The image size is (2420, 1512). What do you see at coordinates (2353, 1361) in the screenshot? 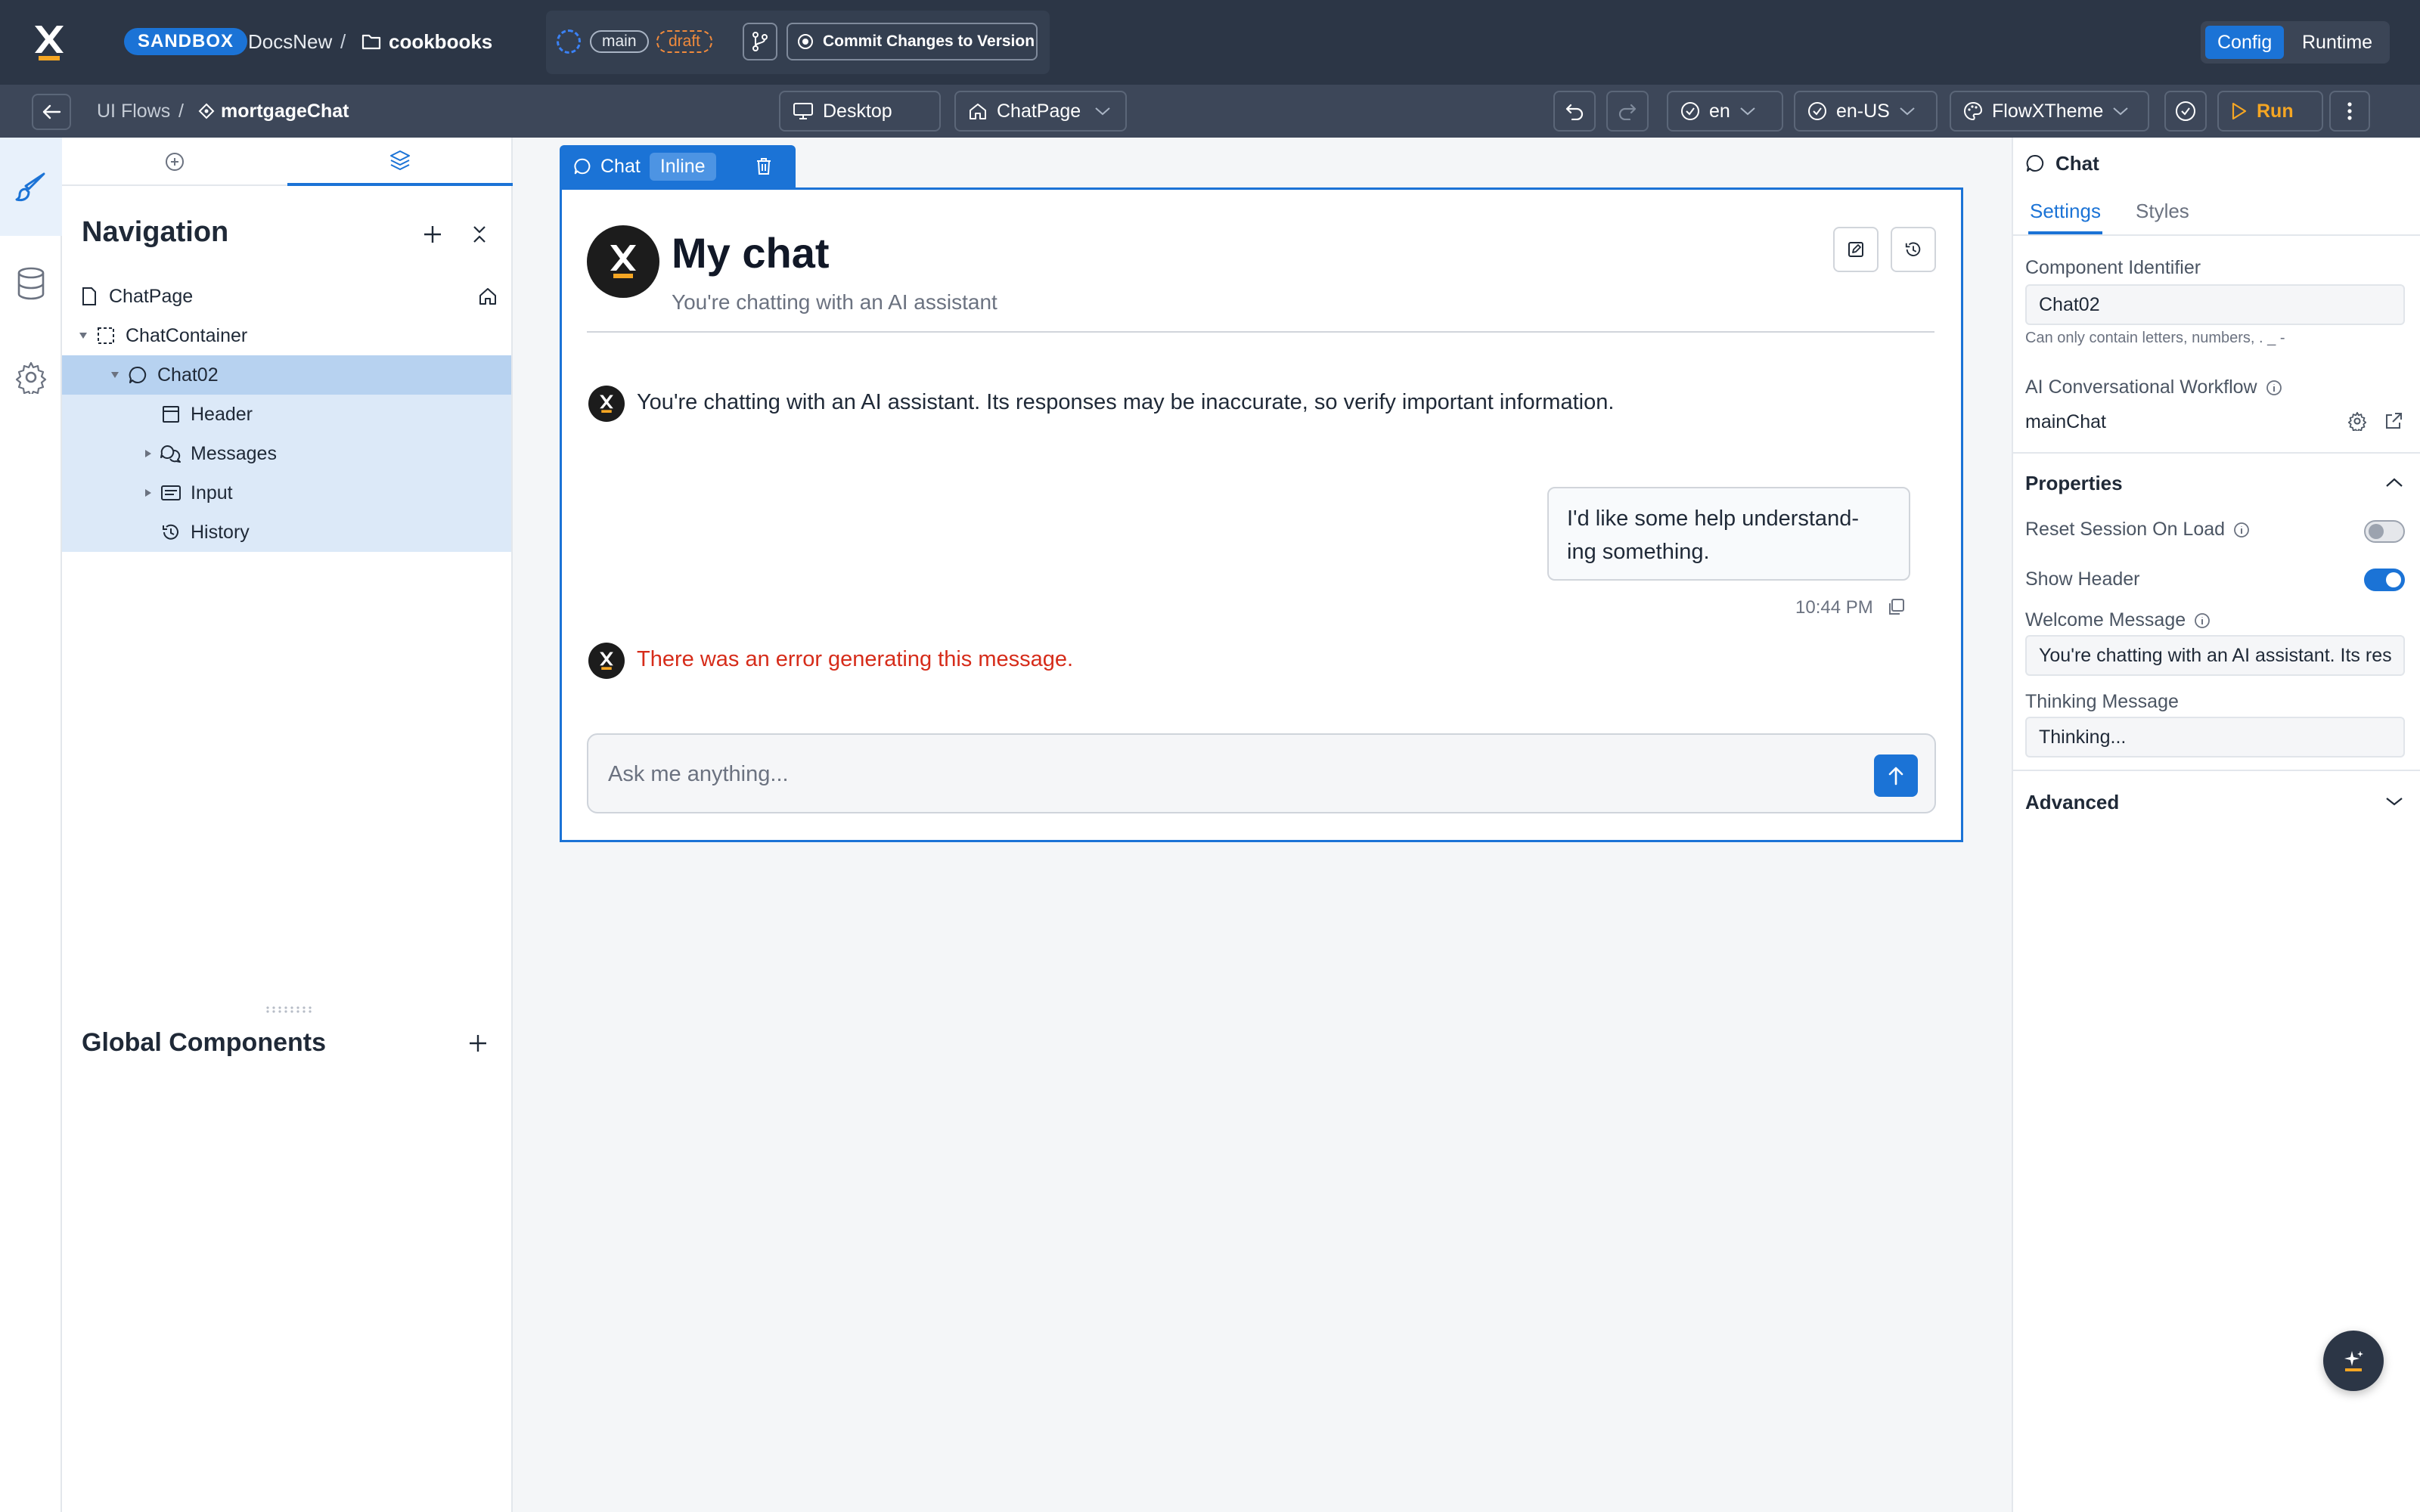
I see `ai-assistant-button` at bounding box center [2353, 1361].